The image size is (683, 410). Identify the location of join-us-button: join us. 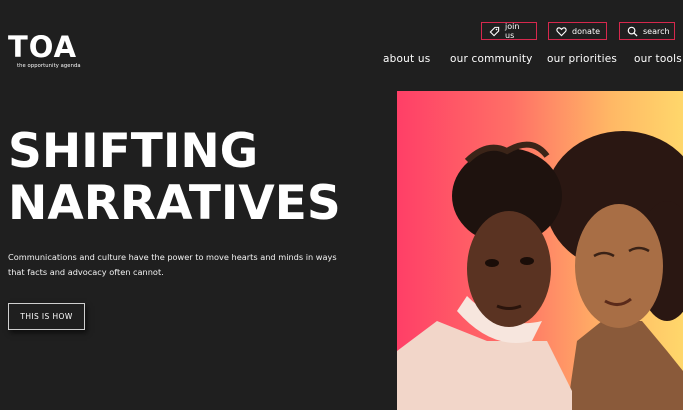
(509, 31).